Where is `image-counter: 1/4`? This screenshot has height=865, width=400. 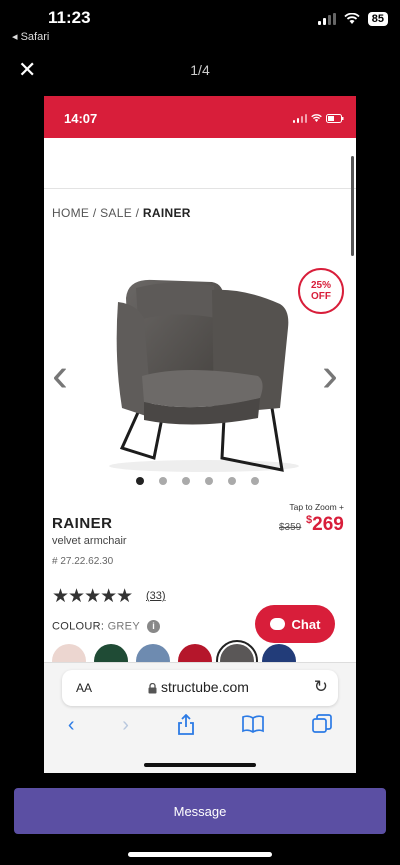
image-counter: 1/4 is located at coordinates (200, 70).